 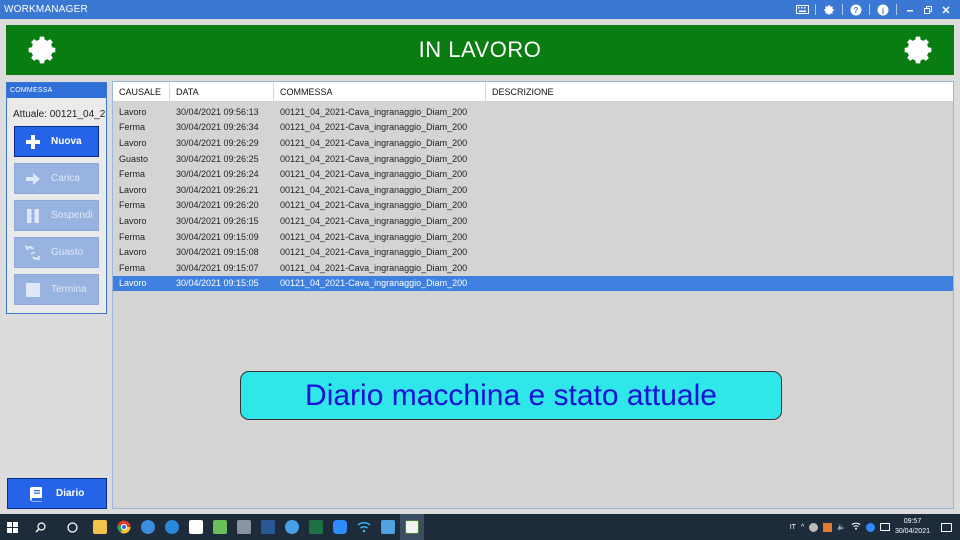 What do you see at coordinates (802, 527) in the screenshot?
I see `chevron-up-icon: ^` at bounding box center [802, 527].